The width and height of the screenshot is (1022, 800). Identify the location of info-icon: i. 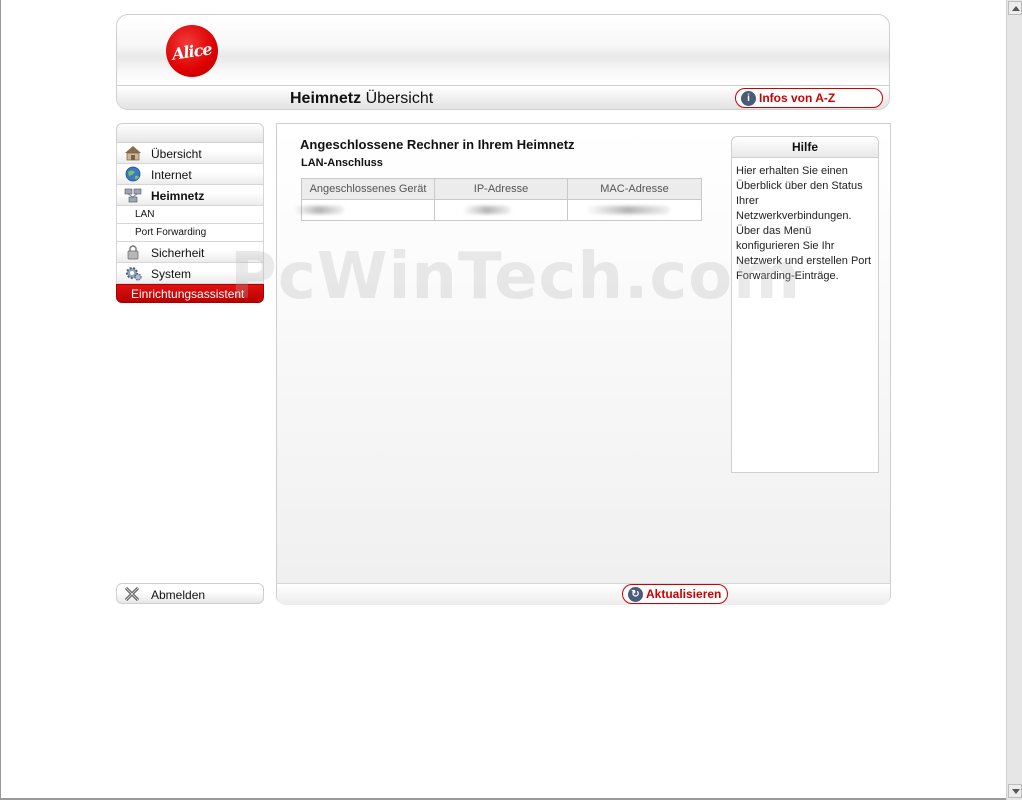
(748, 98).